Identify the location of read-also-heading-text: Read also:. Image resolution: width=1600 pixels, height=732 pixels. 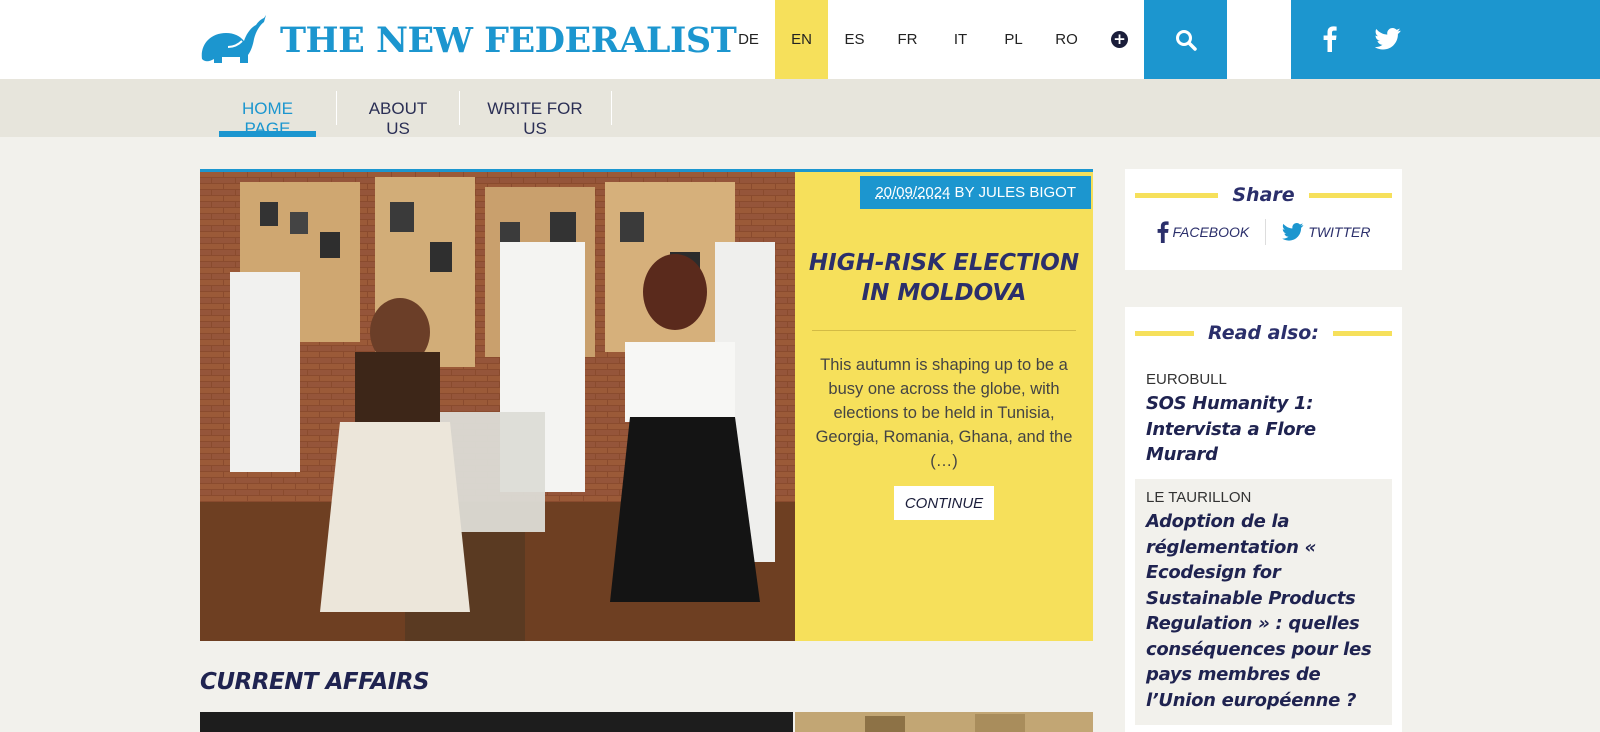
(1263, 333).